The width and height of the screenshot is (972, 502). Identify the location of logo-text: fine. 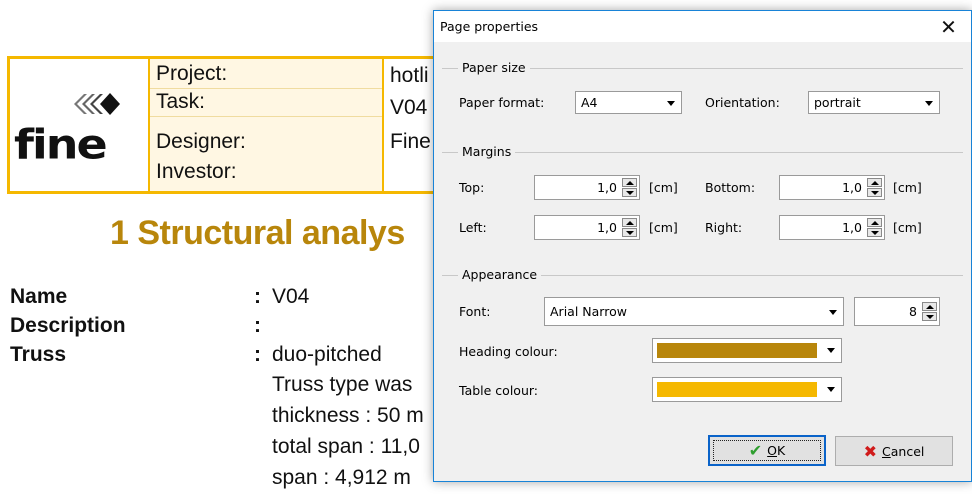
(61, 144).